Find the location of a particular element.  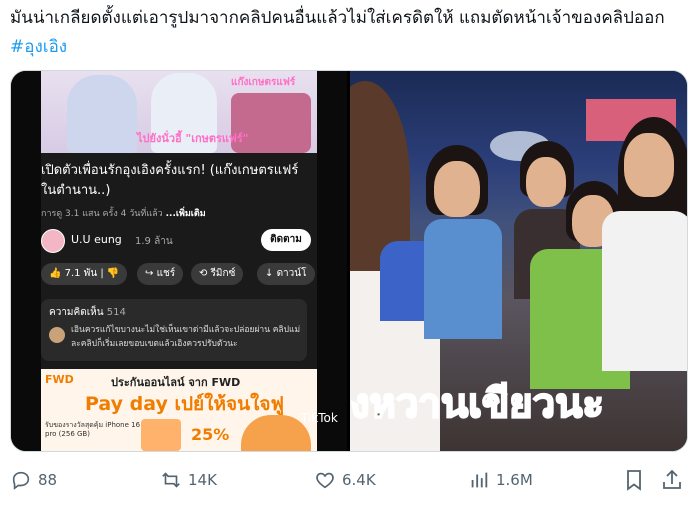

video-thumbnail: แก๊งเกษตรแฟร์ ไปยังนั่วอี้ "เกษตรแฟร์" is located at coordinates (179, 112).